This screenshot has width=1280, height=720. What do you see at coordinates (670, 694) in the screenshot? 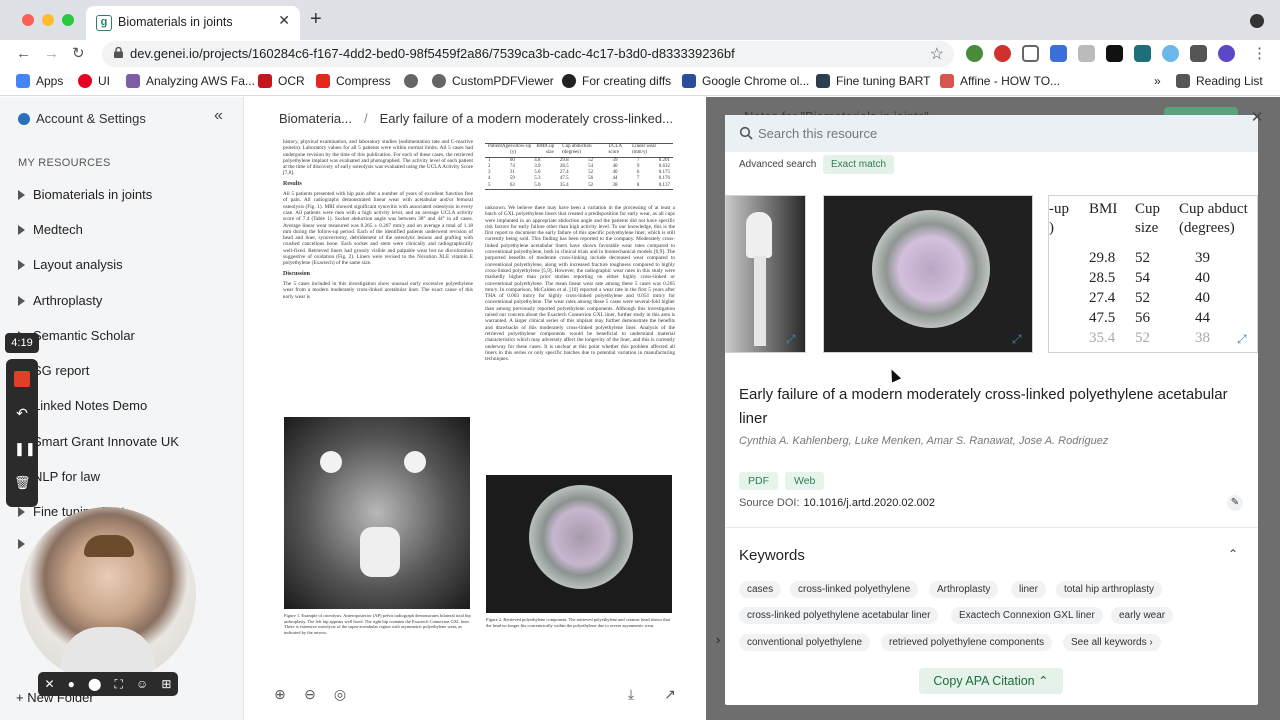
I see `share-icon: ↗` at bounding box center [670, 694].